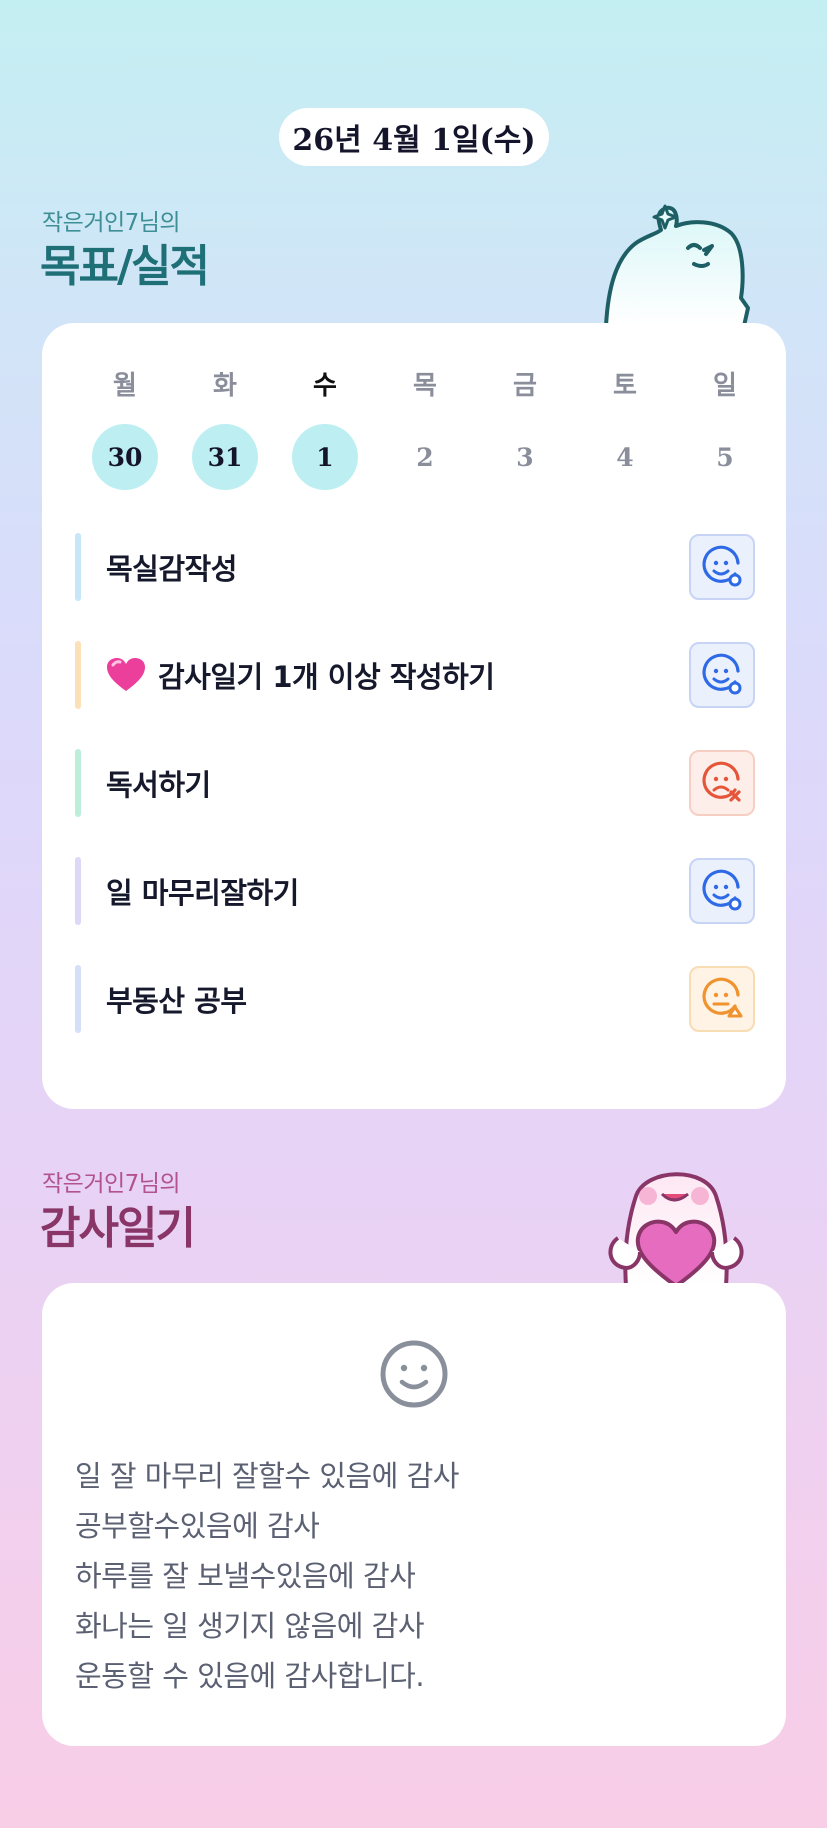 The image size is (827, 1828). Describe the element at coordinates (425, 386) in the screenshot. I see `weekday-thu: 목` at that location.